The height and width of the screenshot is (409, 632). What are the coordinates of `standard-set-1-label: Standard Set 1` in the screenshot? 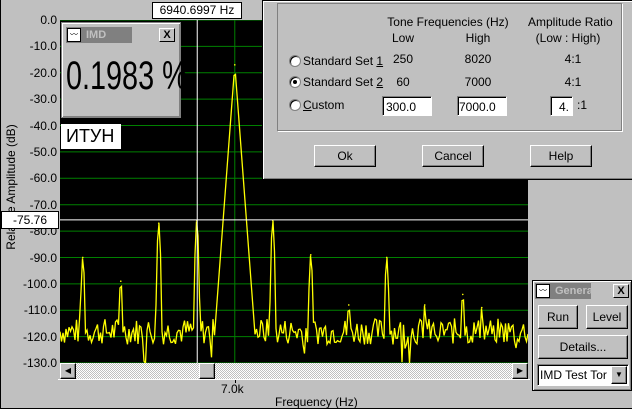 It's located at (343, 61).